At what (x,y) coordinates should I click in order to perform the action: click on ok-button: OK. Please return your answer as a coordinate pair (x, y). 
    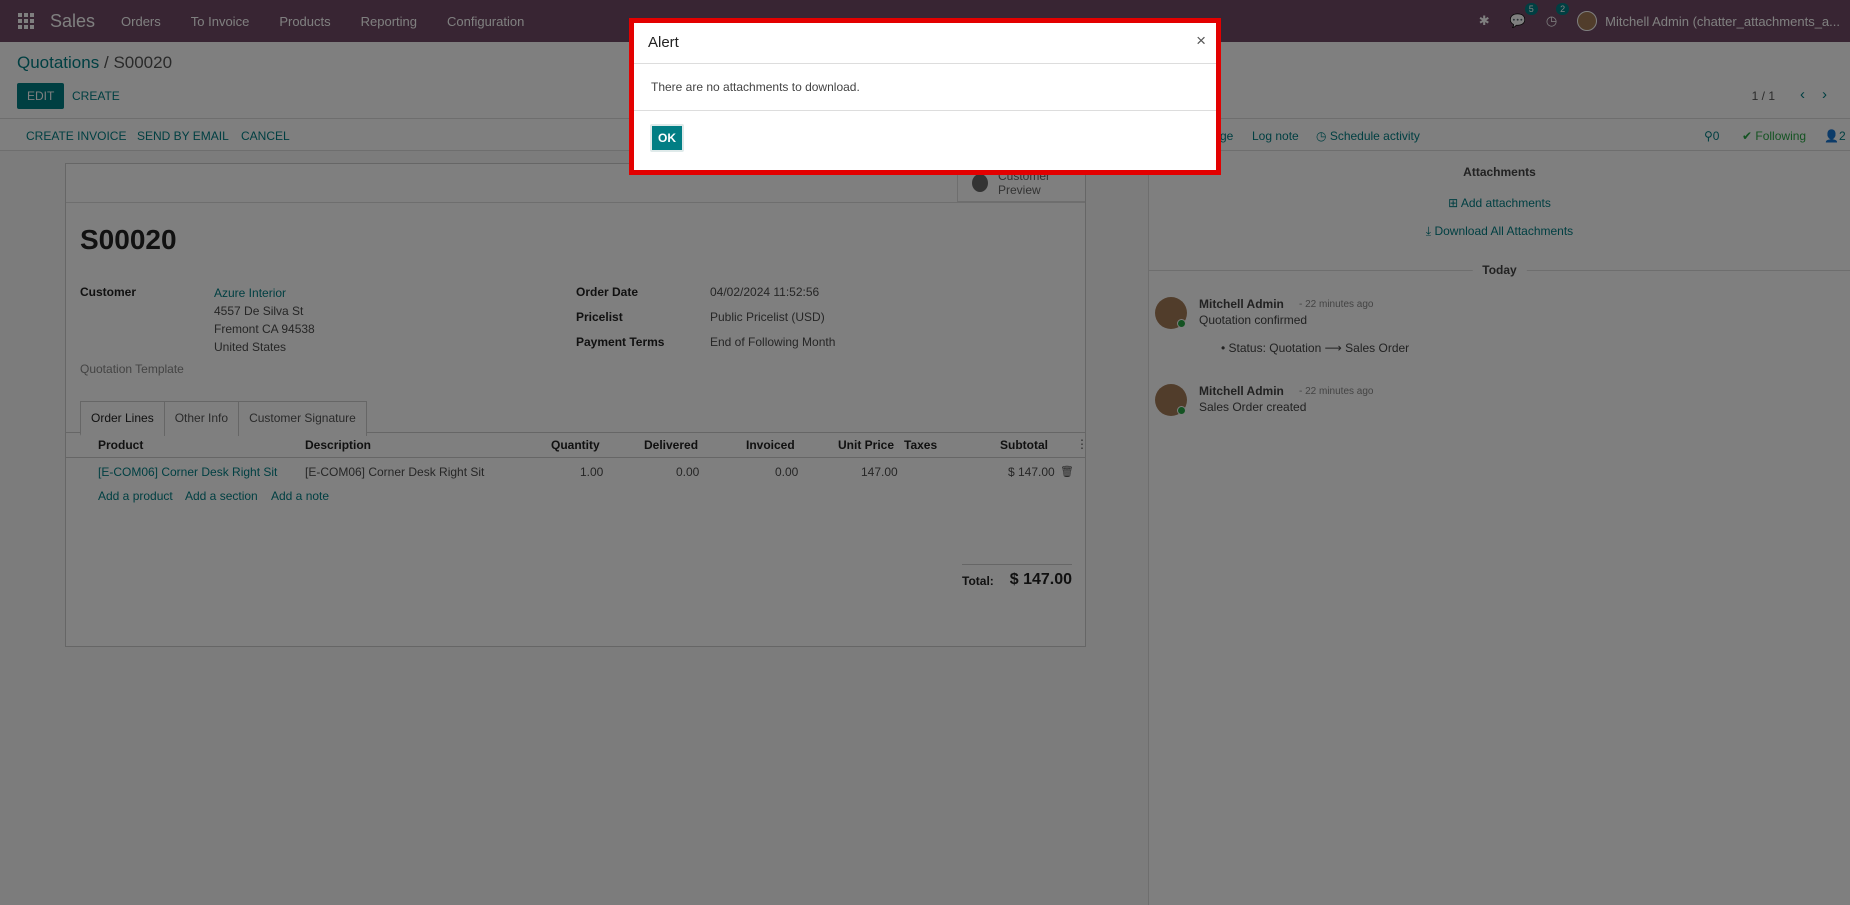
    Looking at the image, I should click on (667, 138).